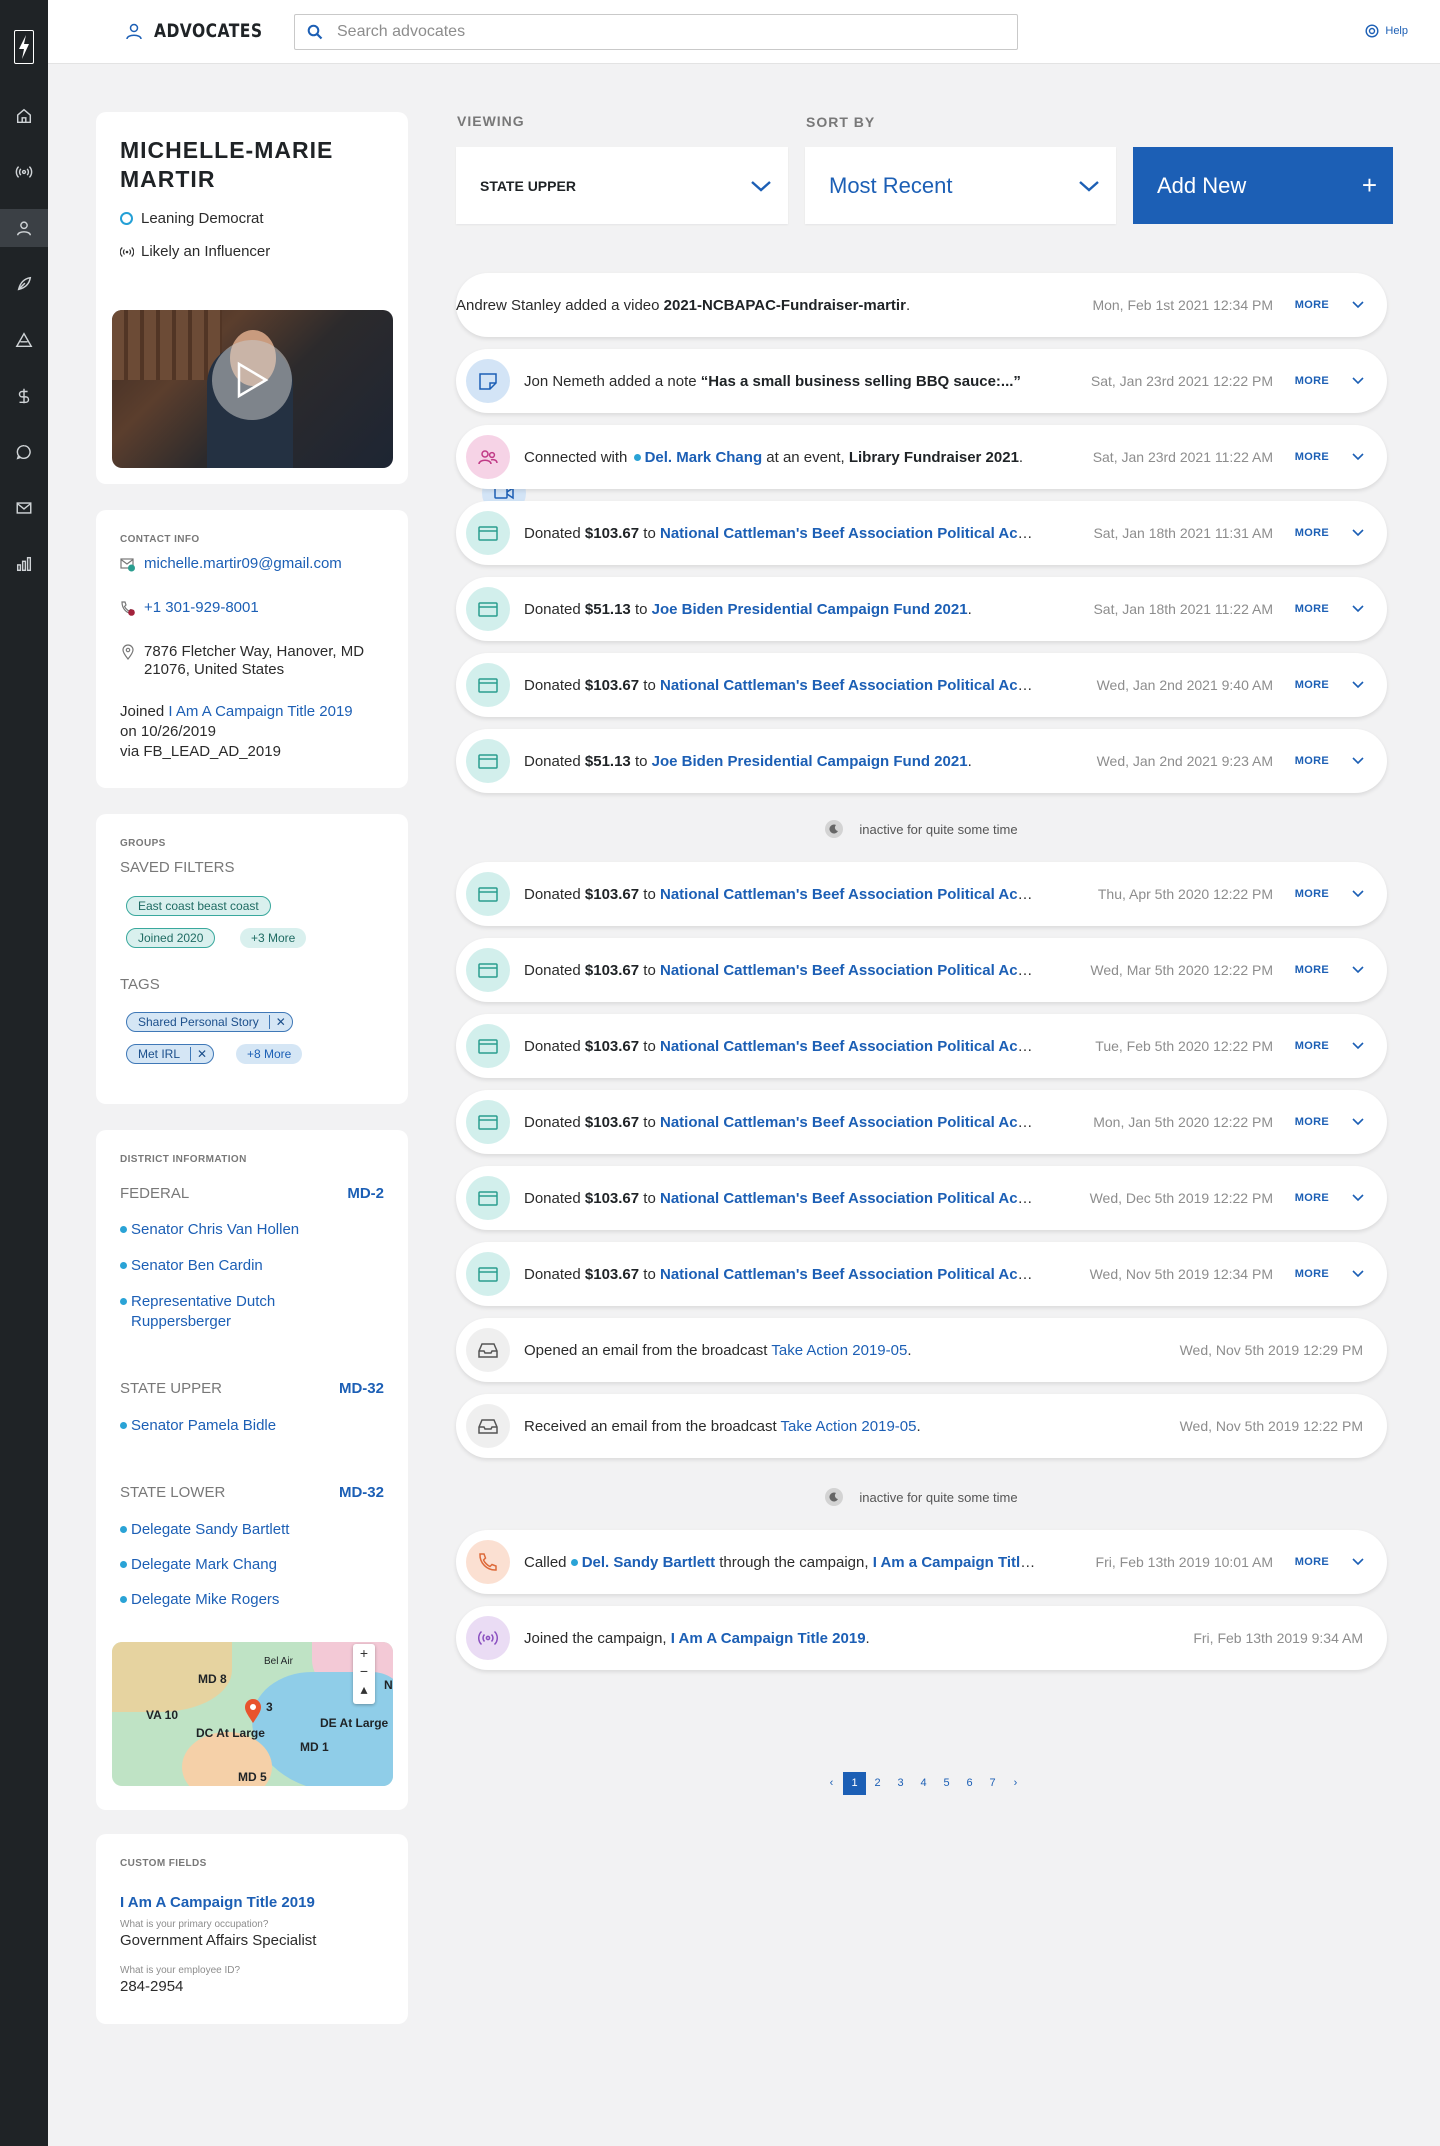  What do you see at coordinates (969, 1783) in the screenshot?
I see `page-button: 6` at bounding box center [969, 1783].